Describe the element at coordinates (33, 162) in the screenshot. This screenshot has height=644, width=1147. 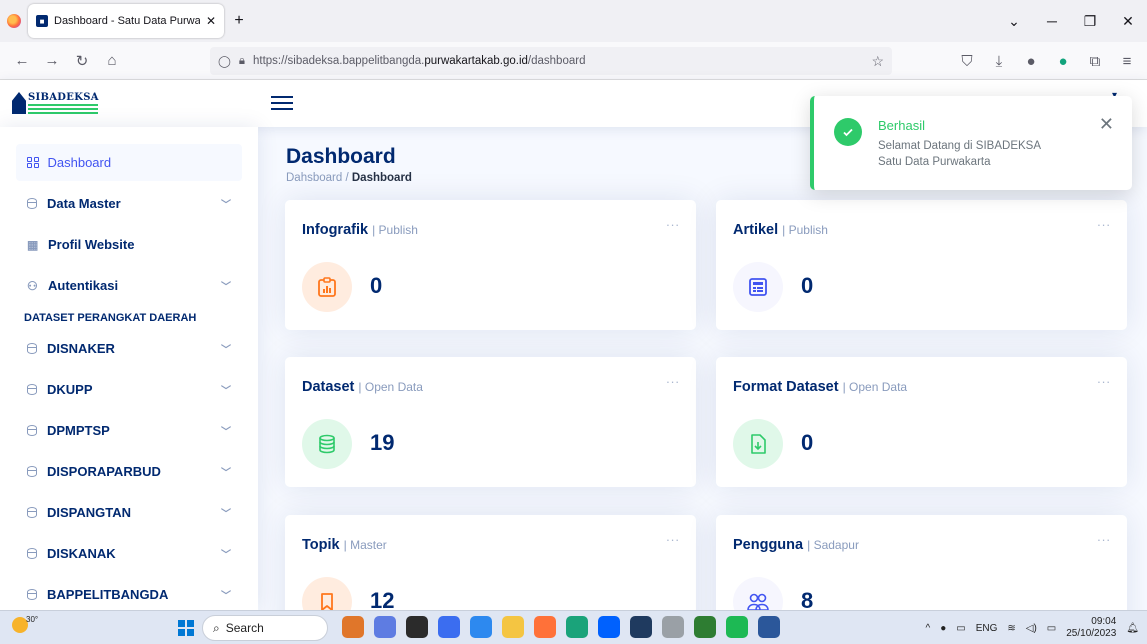
I see `grid-icon` at that location.